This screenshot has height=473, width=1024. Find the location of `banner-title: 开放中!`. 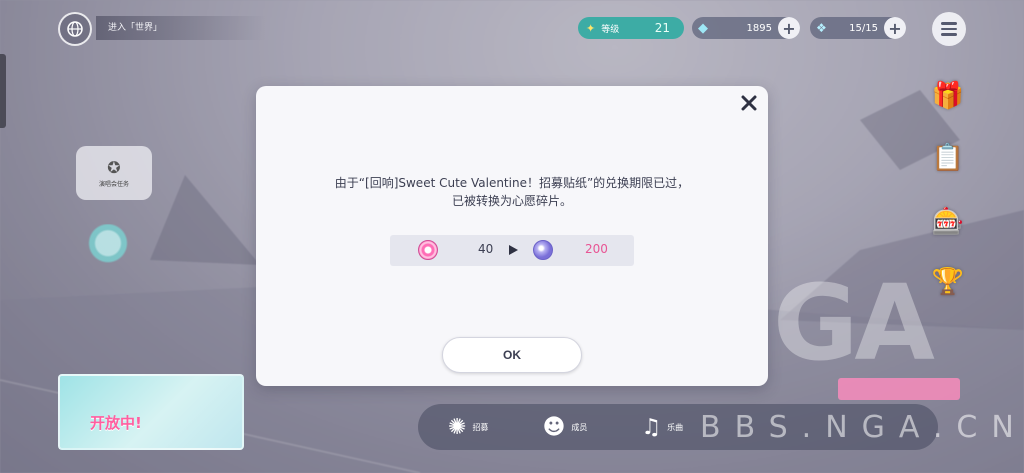

banner-title: 开放中! is located at coordinates (116, 423).